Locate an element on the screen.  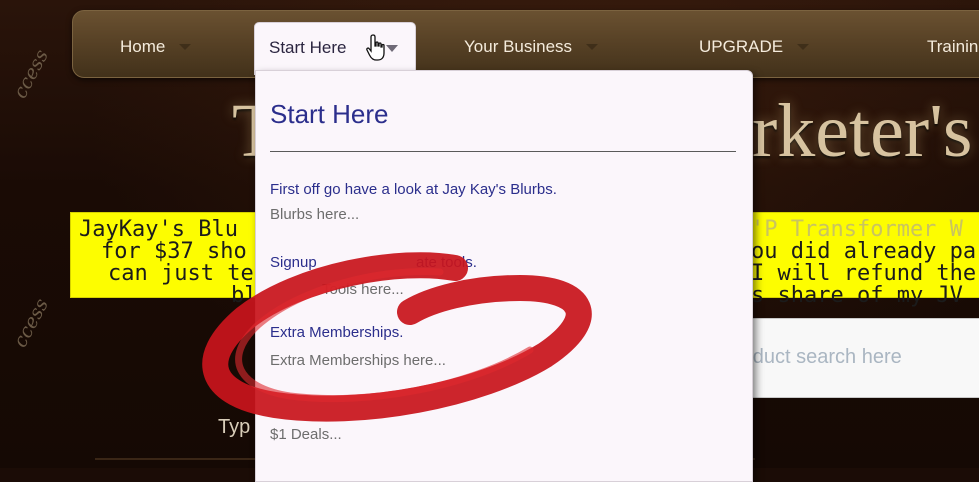
nav-training: Training is located at coordinates (953, 47).